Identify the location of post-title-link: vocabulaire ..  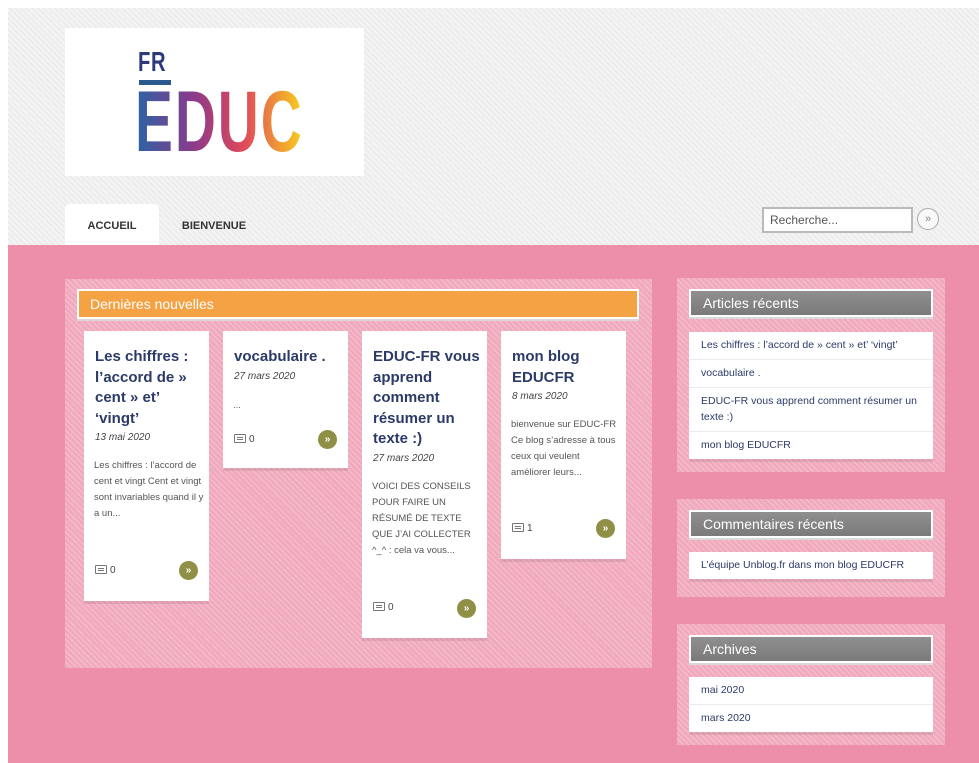
(288, 357).